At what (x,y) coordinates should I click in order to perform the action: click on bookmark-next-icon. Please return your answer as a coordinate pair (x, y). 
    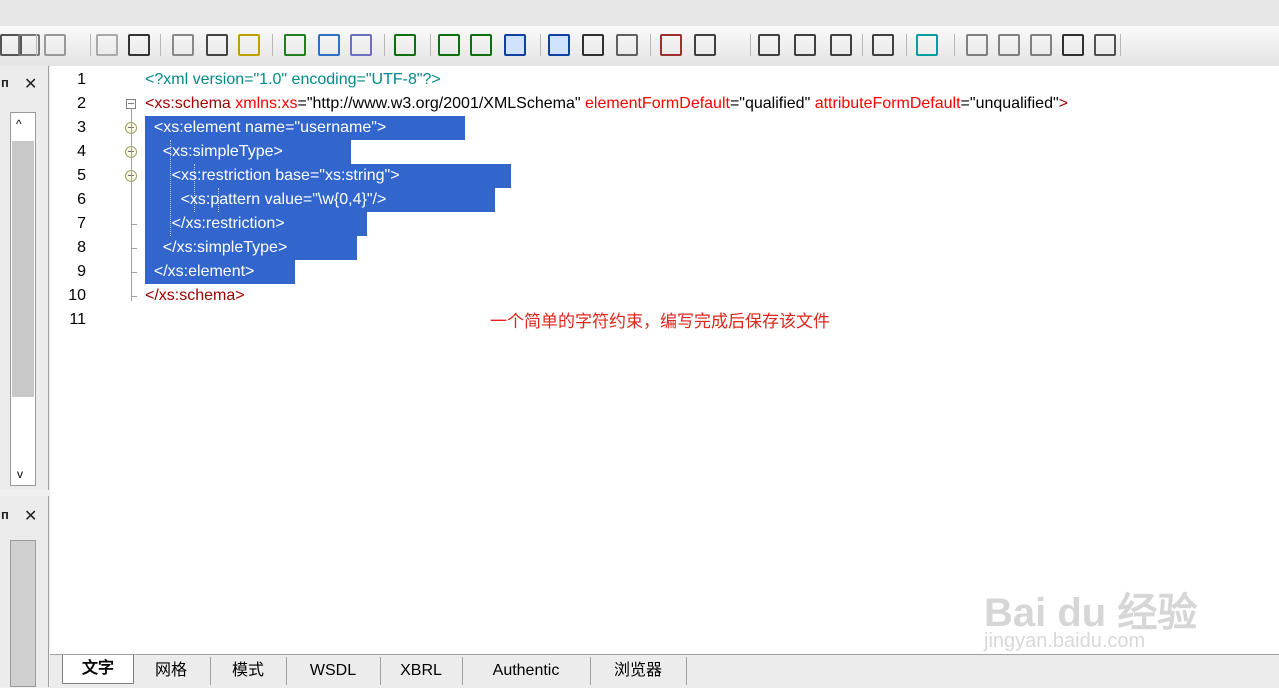
    Looking at the image, I should click on (977, 45).